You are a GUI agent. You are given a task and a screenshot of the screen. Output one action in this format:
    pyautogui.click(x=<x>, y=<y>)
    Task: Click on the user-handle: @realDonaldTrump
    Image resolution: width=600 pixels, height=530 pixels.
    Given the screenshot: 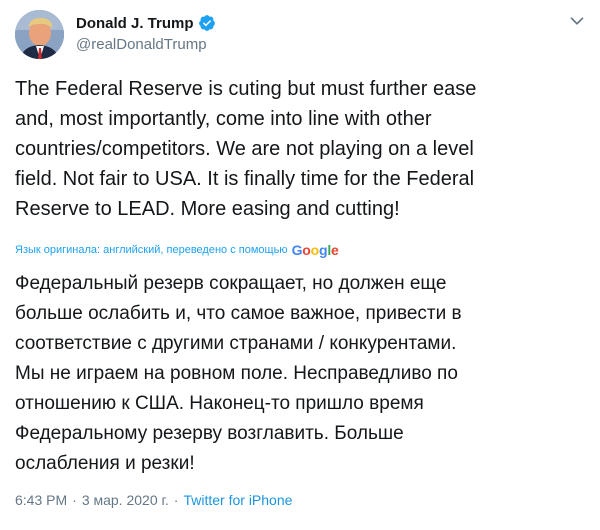 What is the action you would take?
    pyautogui.click(x=141, y=44)
    